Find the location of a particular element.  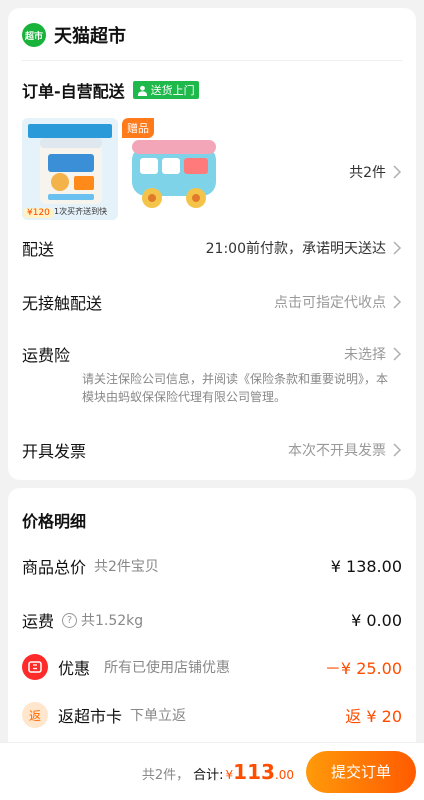

contactless-label: 无接触配送 is located at coordinates (62, 303).